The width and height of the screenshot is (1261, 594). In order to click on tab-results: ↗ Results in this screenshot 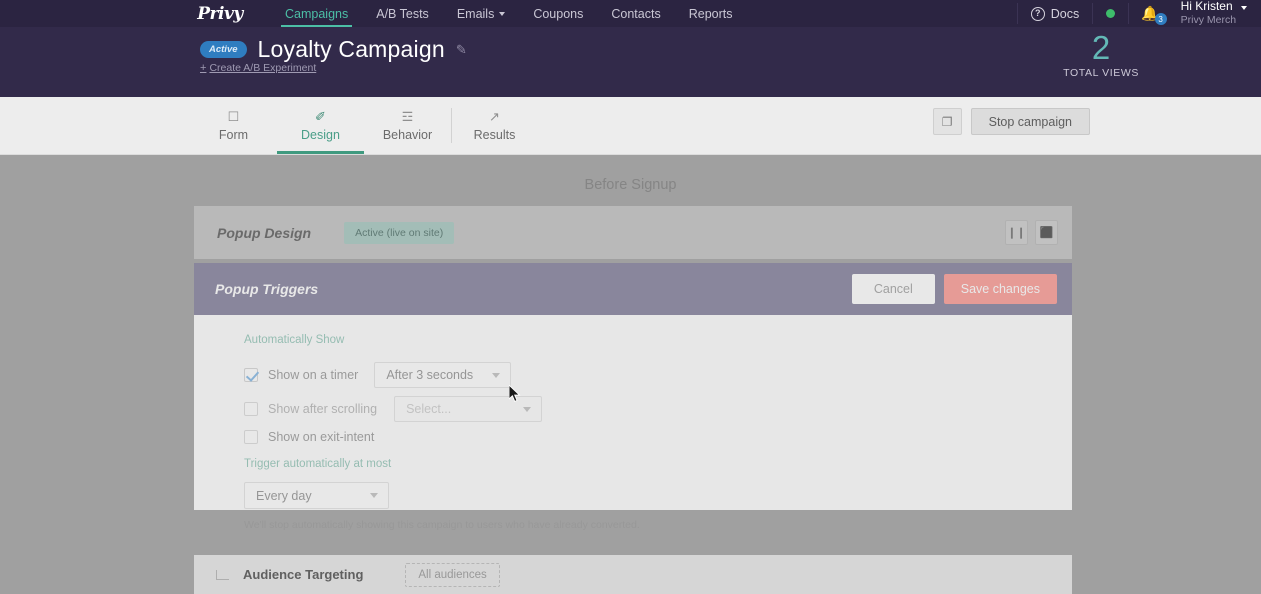, I will do `click(494, 125)`.